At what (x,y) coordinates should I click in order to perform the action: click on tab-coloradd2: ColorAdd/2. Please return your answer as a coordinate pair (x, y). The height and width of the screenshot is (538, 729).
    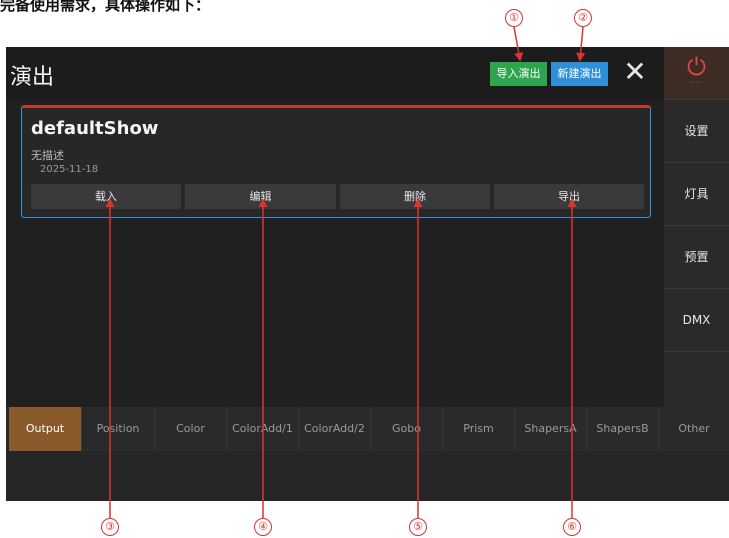
    Looking at the image, I should click on (334, 429).